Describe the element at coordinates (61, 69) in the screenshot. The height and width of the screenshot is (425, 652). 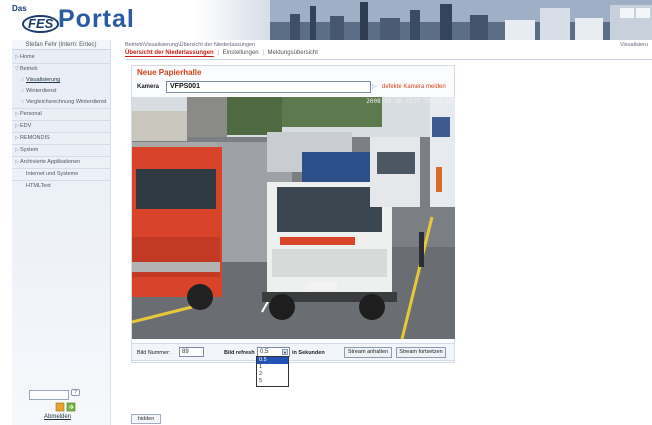
I see `sidebar-item-betrieb: ▽ Betrieb` at that location.